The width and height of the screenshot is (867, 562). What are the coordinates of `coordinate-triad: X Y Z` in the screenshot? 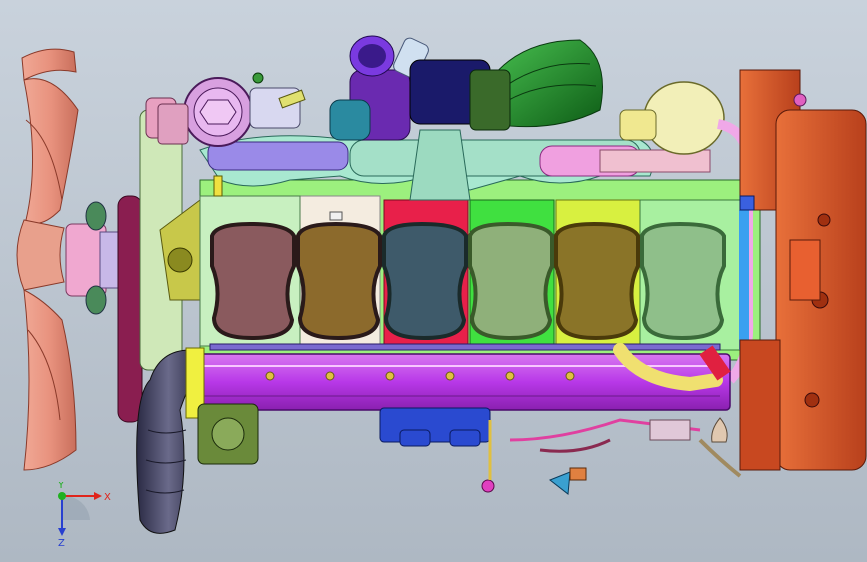 It's located at (84, 515).